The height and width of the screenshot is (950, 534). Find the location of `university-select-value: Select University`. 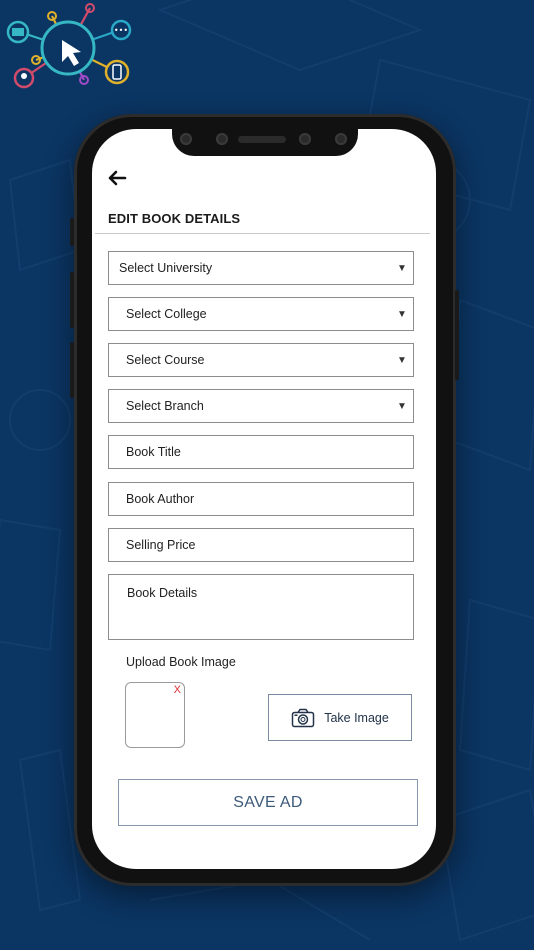

university-select-value: Select University is located at coordinates (166, 268).